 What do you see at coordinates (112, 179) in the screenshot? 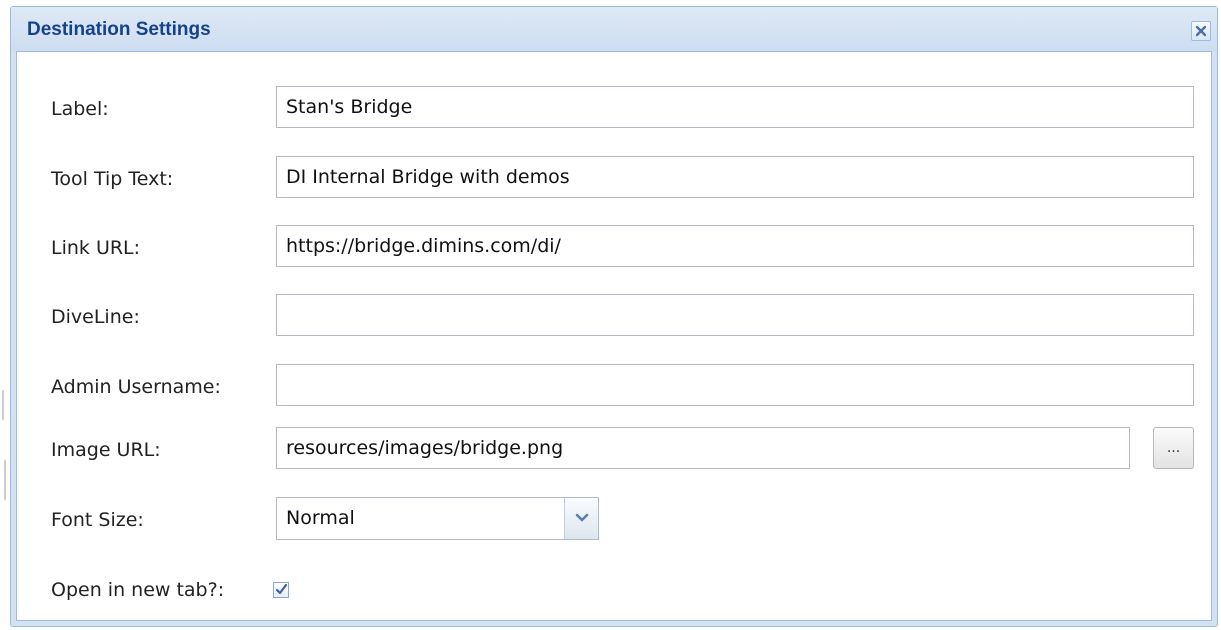
I see `tooltip-field-label: Tool Tip Text:` at bounding box center [112, 179].